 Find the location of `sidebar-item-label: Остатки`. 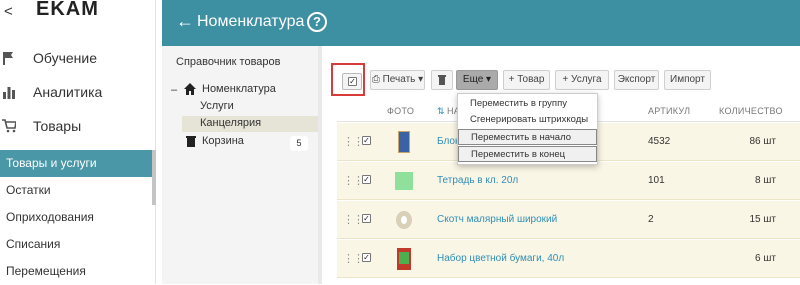

sidebar-item-label: Остатки is located at coordinates (28, 190).